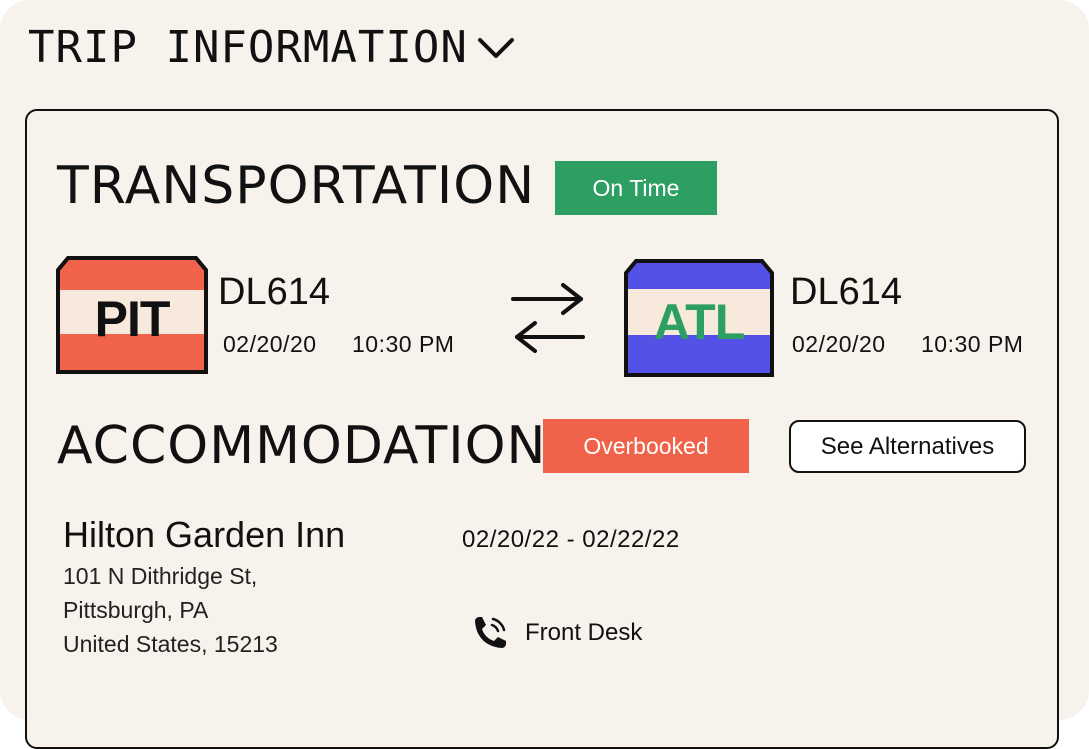  Describe the element at coordinates (636, 188) in the screenshot. I see `transport-status-badge: On Time` at that location.